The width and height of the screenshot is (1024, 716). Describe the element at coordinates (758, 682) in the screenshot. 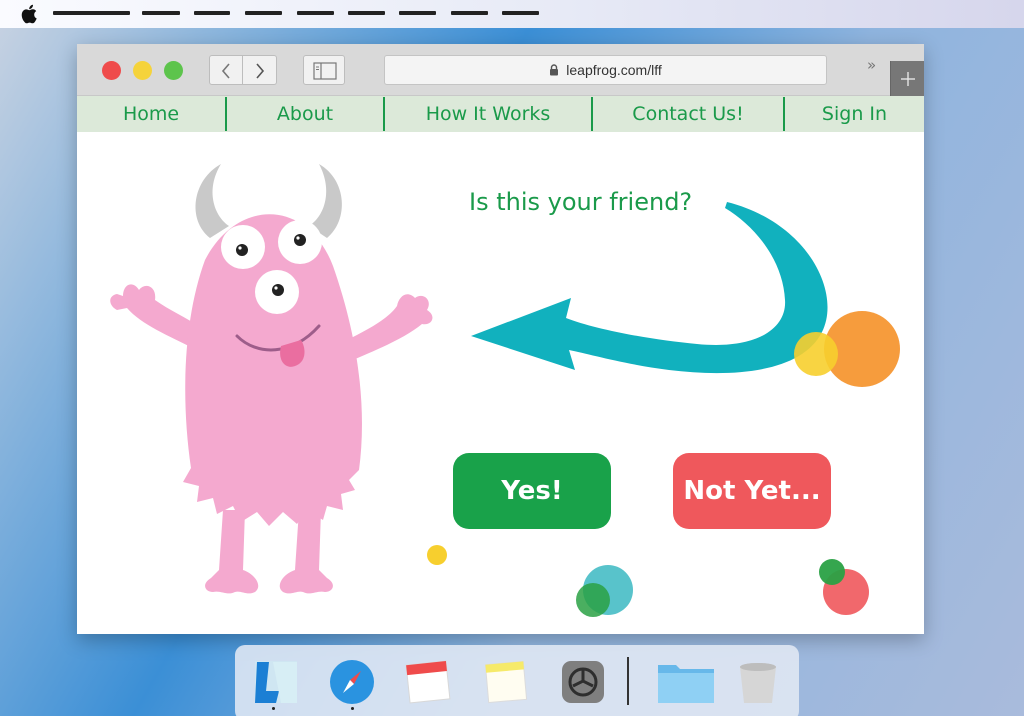

I see `trash-icon` at that location.